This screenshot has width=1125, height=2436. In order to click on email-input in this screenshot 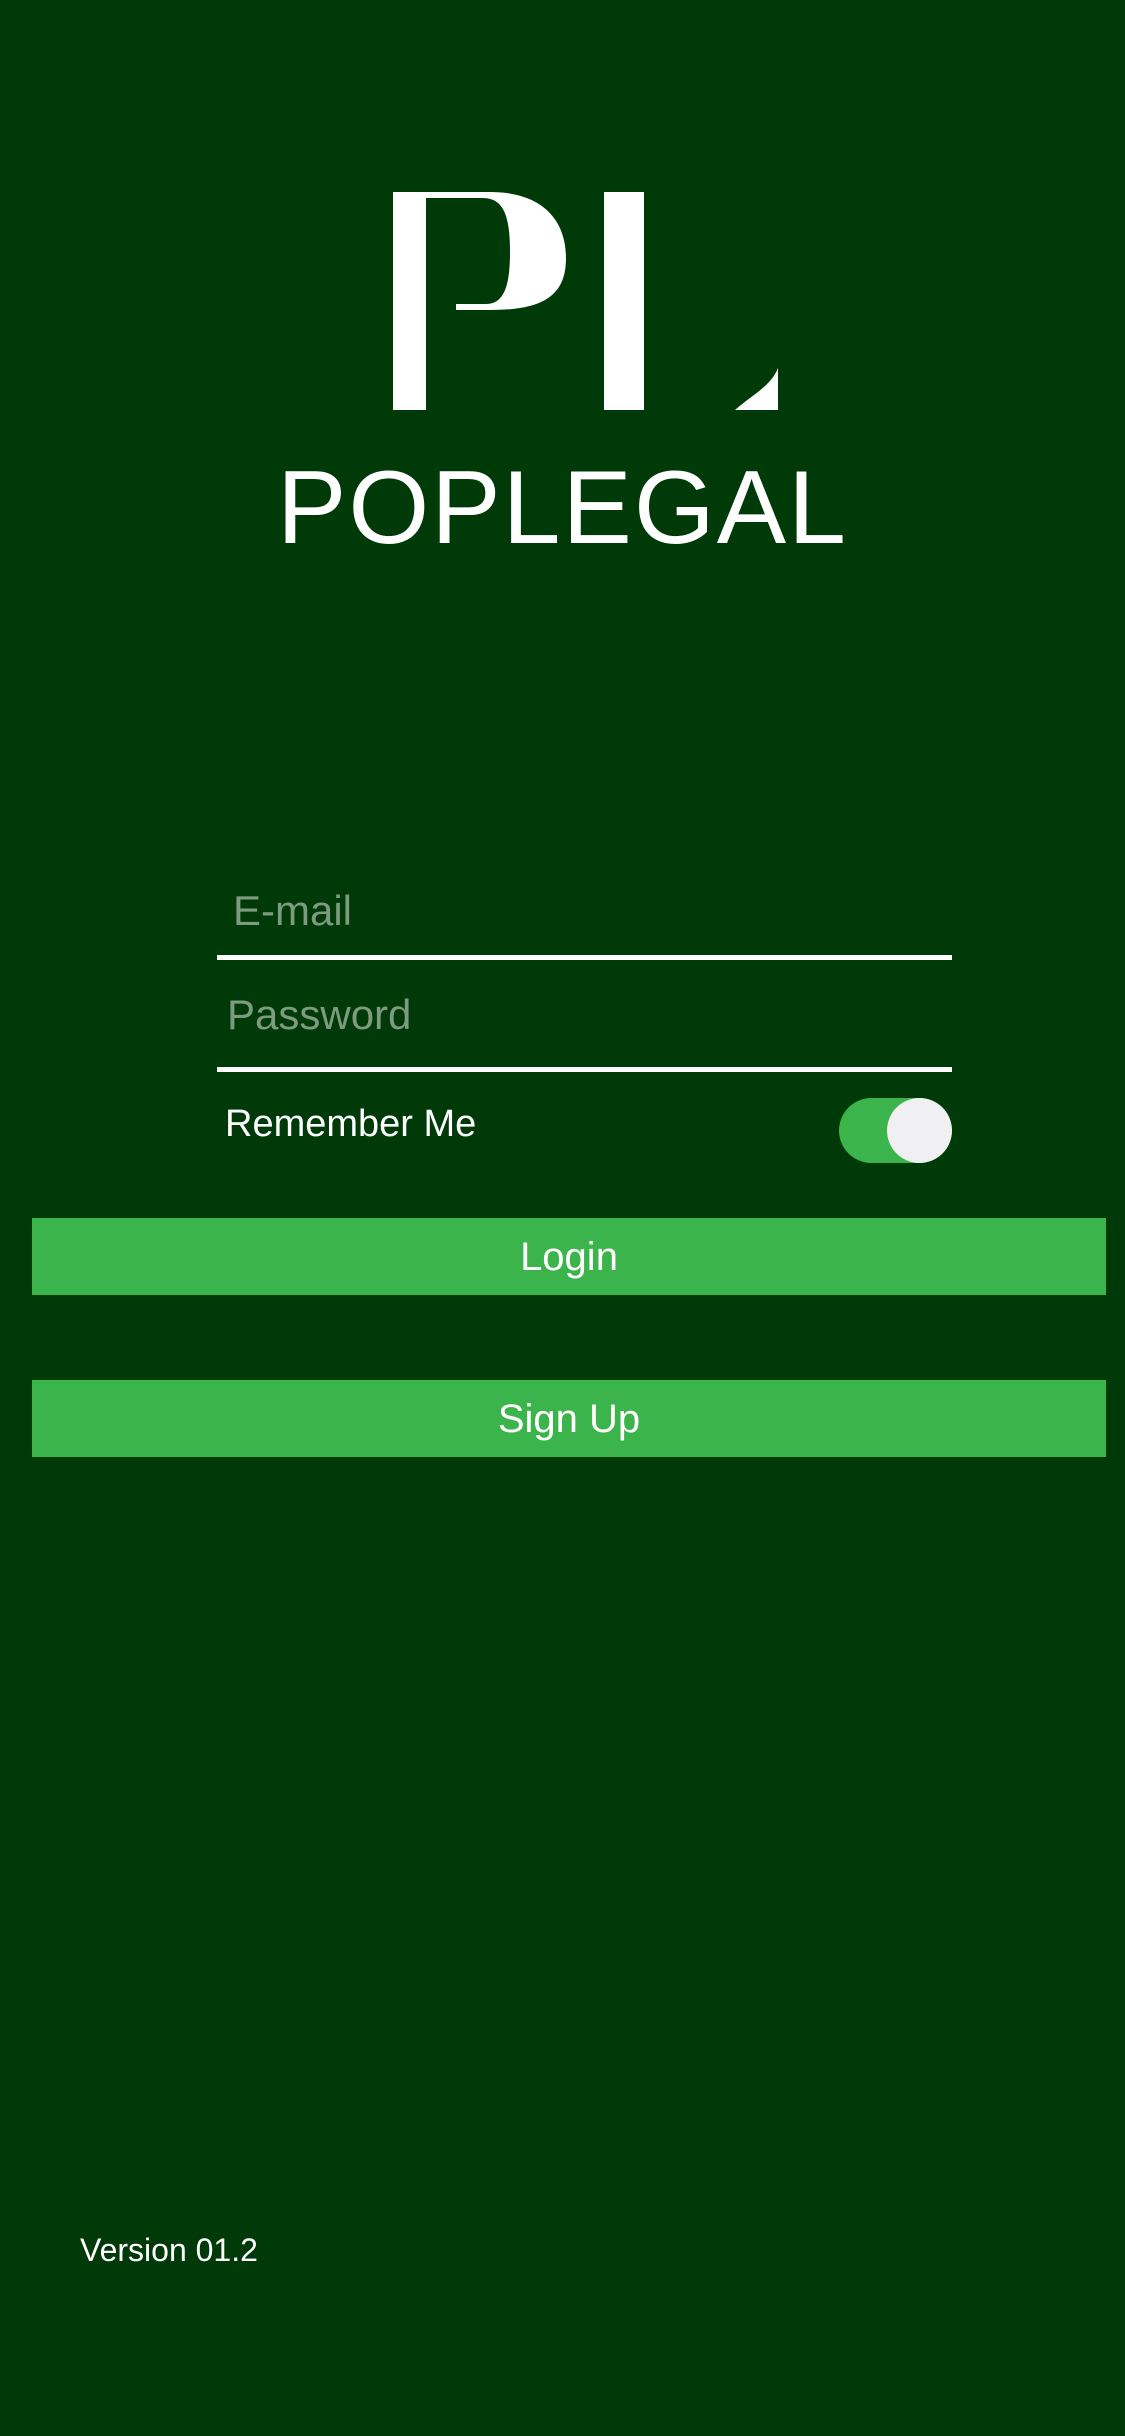, I will do `click(584, 911)`.